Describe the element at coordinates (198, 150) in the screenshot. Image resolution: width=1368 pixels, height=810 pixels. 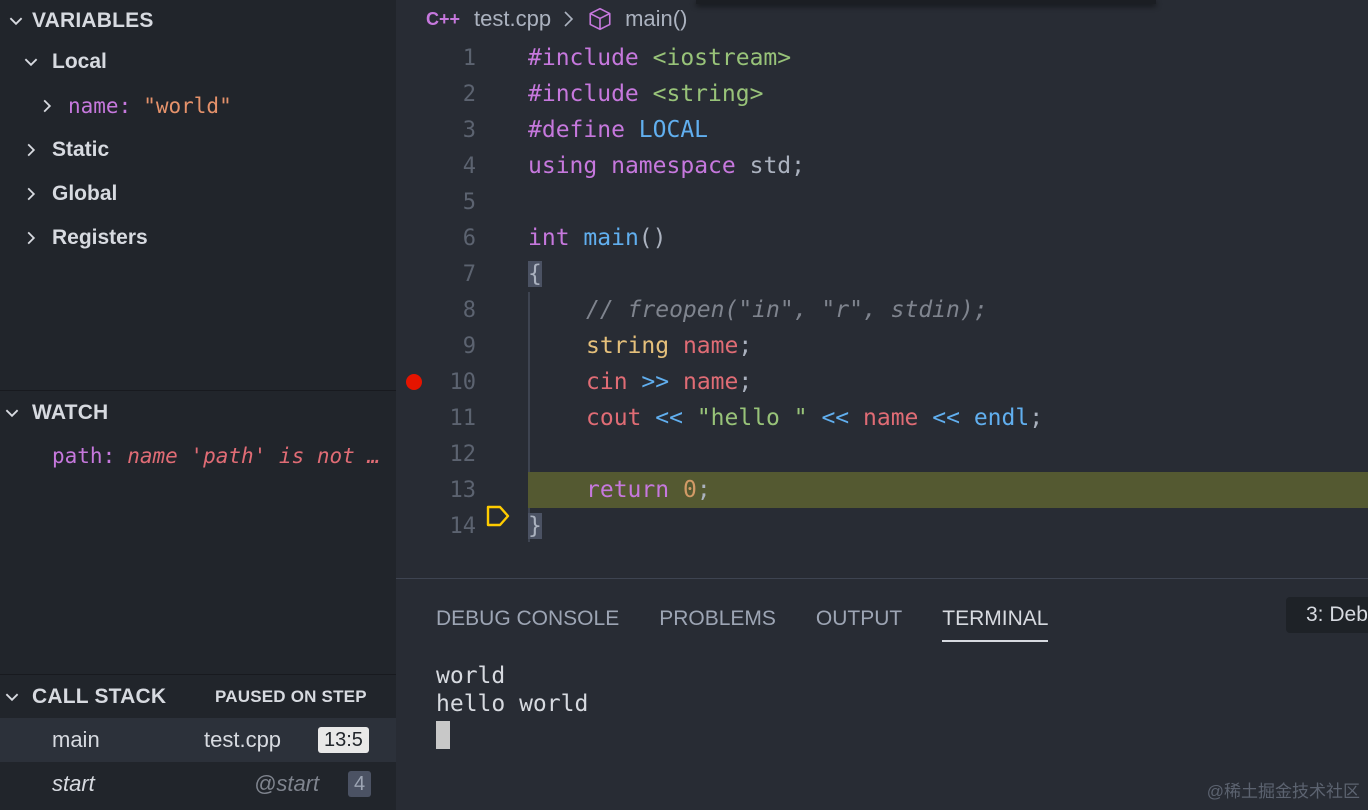
I see `scope-static: Static` at that location.